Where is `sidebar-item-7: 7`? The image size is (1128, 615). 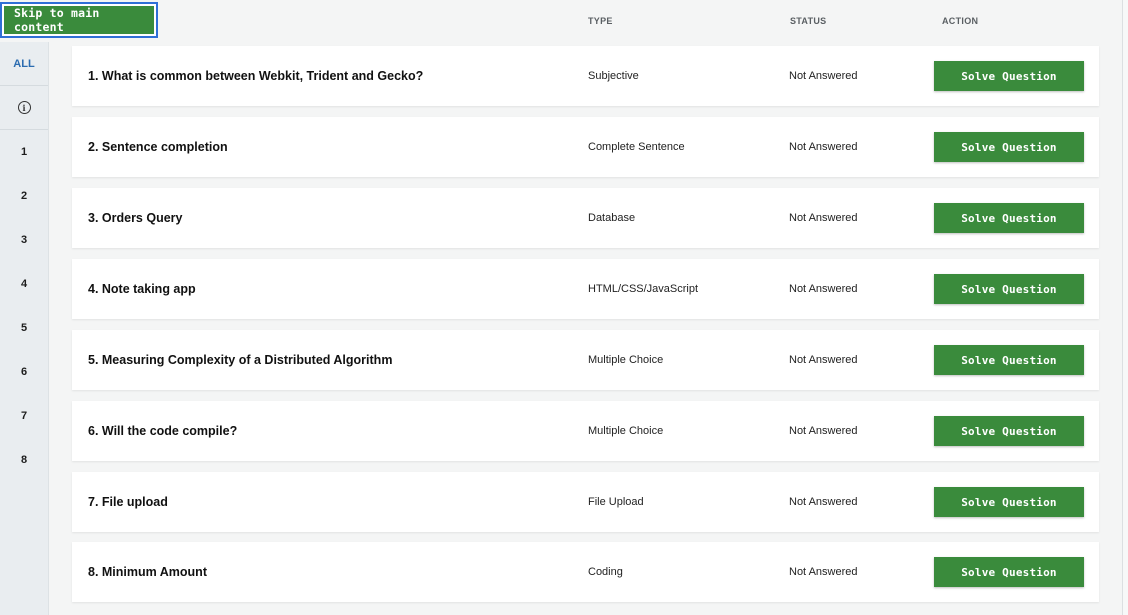
sidebar-item-7: 7 is located at coordinates (24, 416).